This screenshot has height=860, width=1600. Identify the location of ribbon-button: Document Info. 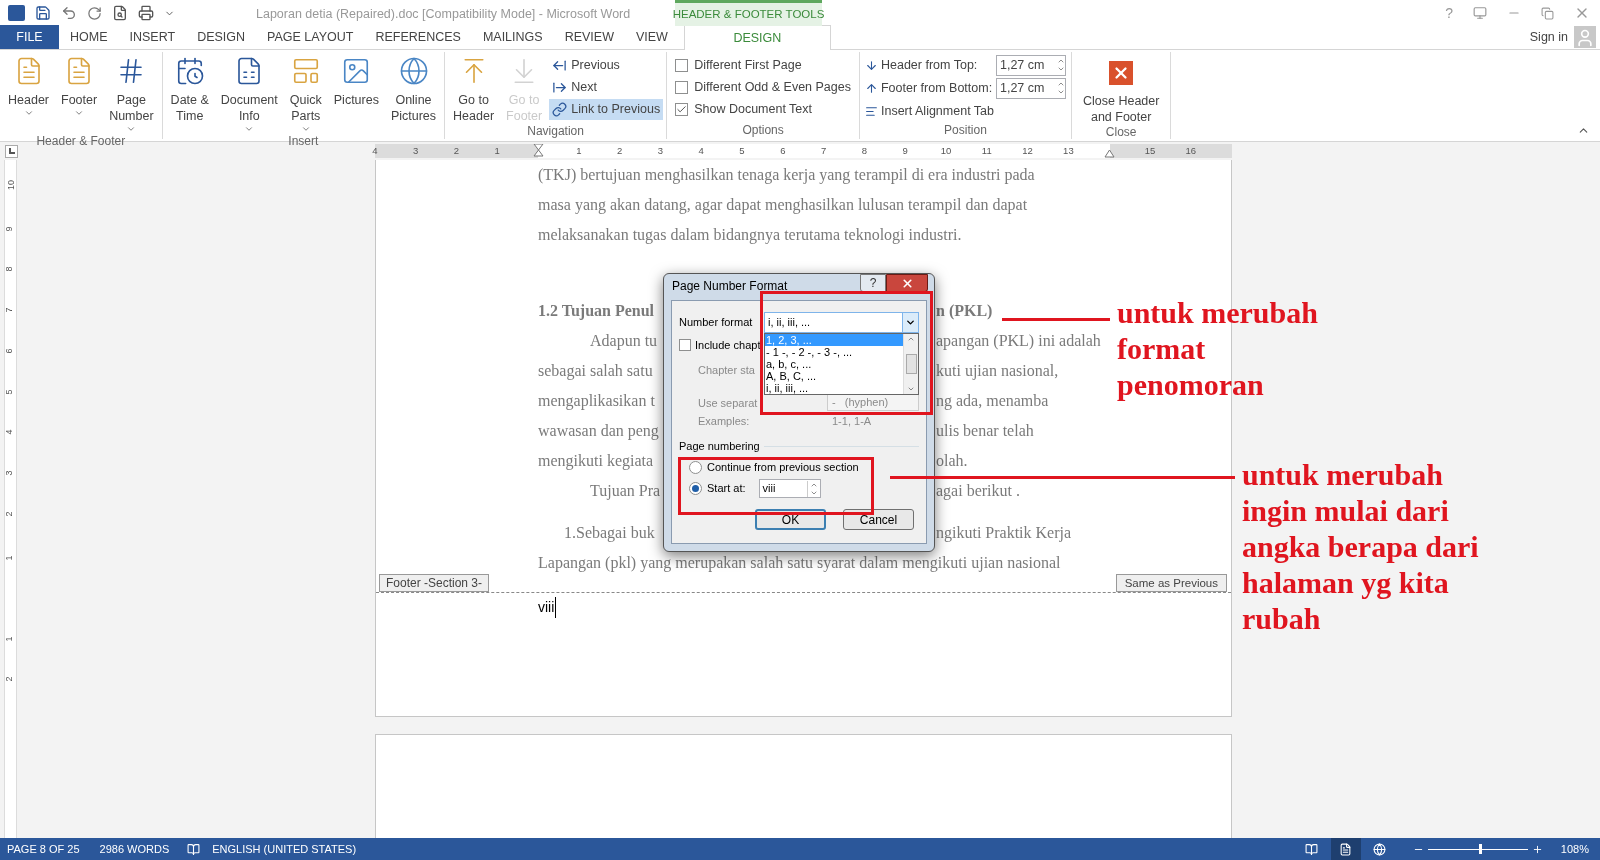
(249, 93).